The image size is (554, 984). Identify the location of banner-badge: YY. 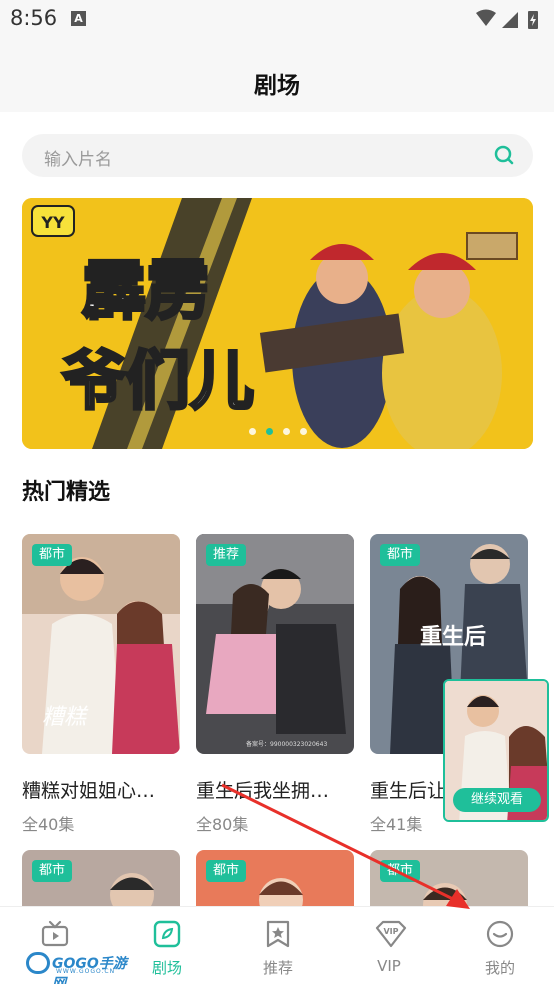
(52, 222).